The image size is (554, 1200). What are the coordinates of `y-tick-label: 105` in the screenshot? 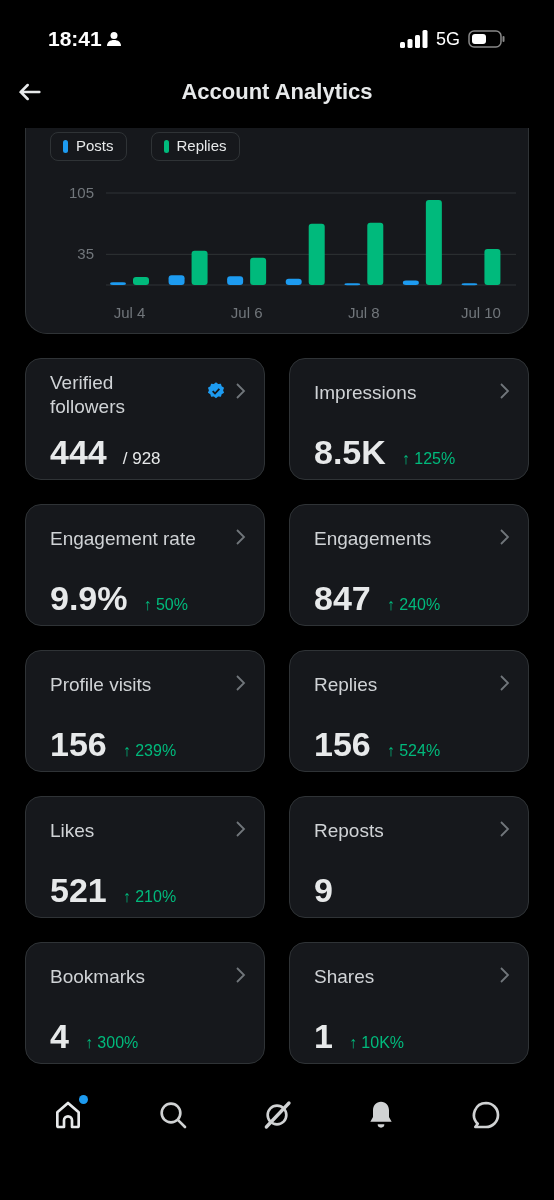 It's located at (81, 192).